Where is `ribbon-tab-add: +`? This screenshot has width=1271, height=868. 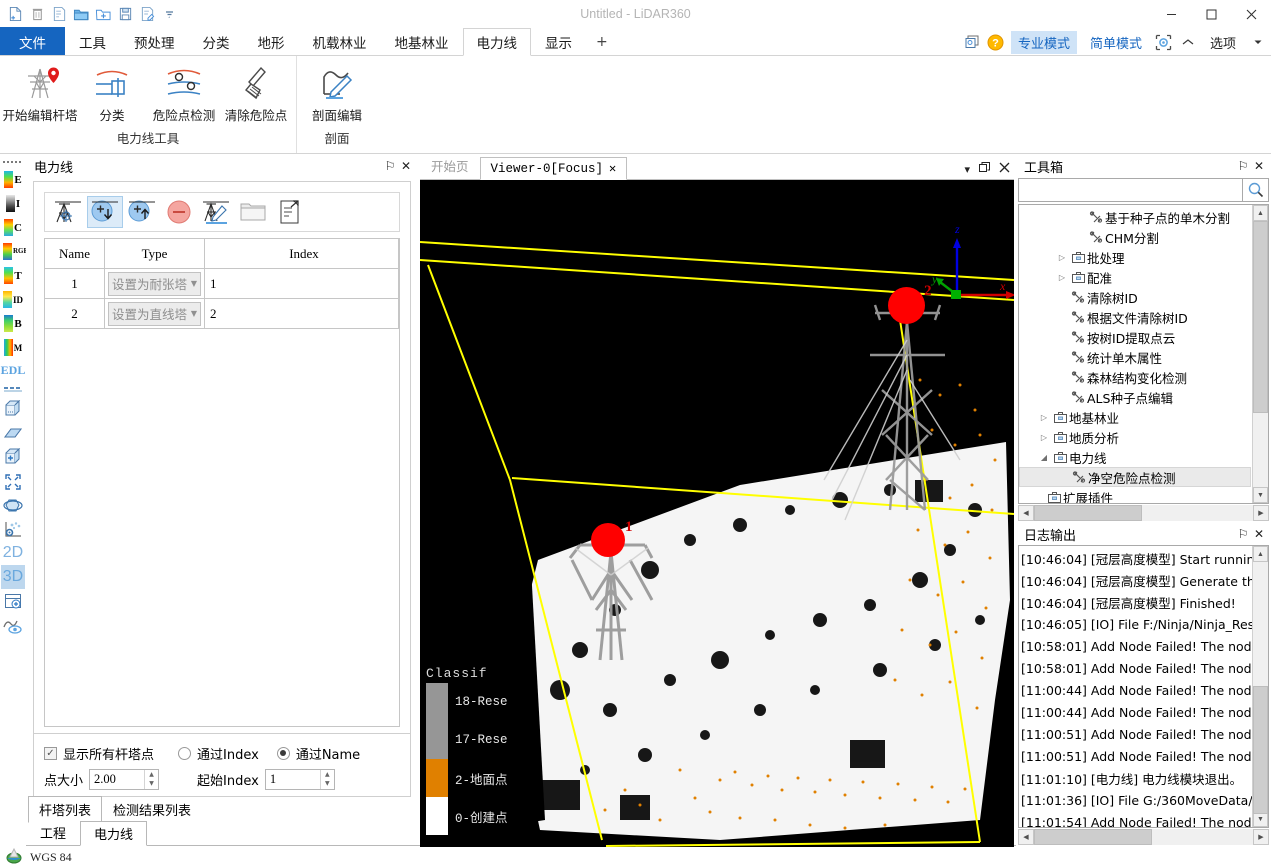 ribbon-tab-add: + is located at coordinates (602, 41).